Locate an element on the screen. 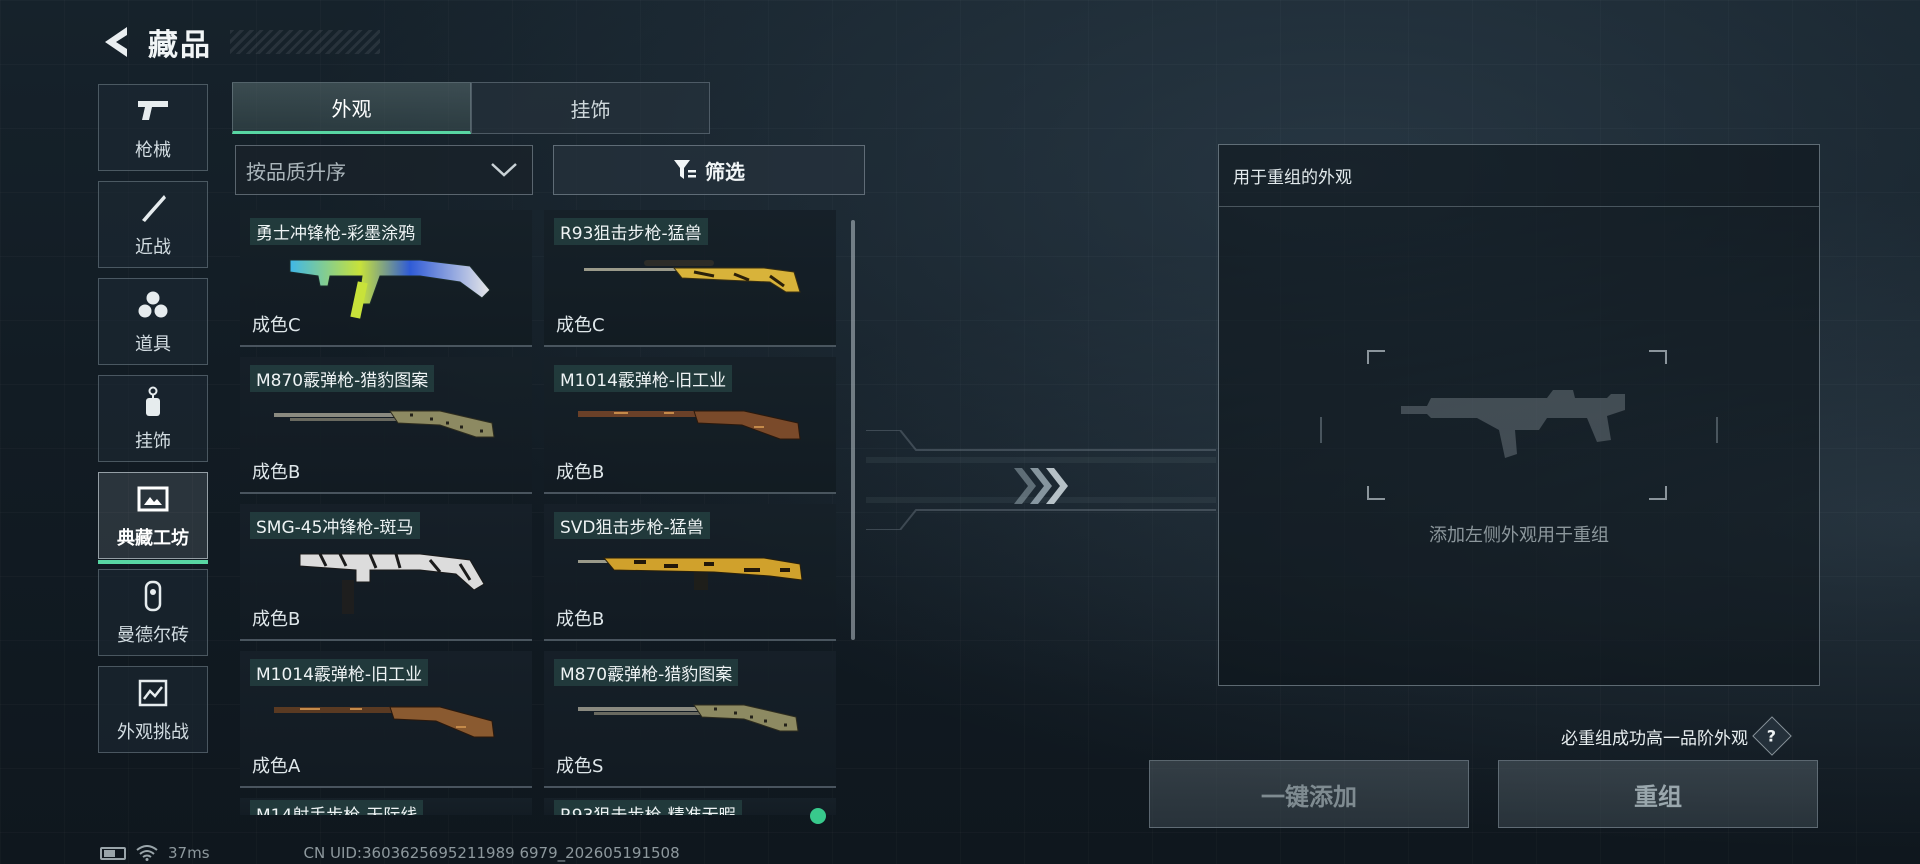 The image size is (1920, 864). sidebar-item-charms: 挂饰 is located at coordinates (153, 418).